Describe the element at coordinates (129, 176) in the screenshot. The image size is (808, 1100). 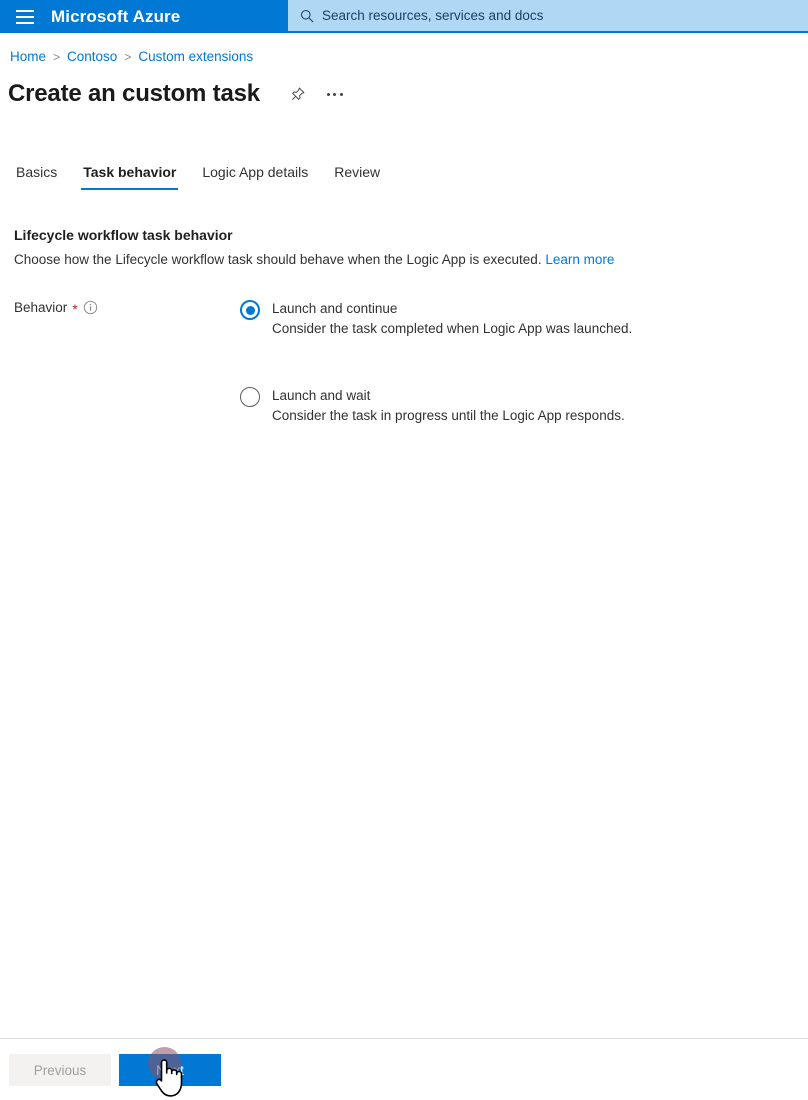
I see `tab-task-behavior: Task behavior` at that location.